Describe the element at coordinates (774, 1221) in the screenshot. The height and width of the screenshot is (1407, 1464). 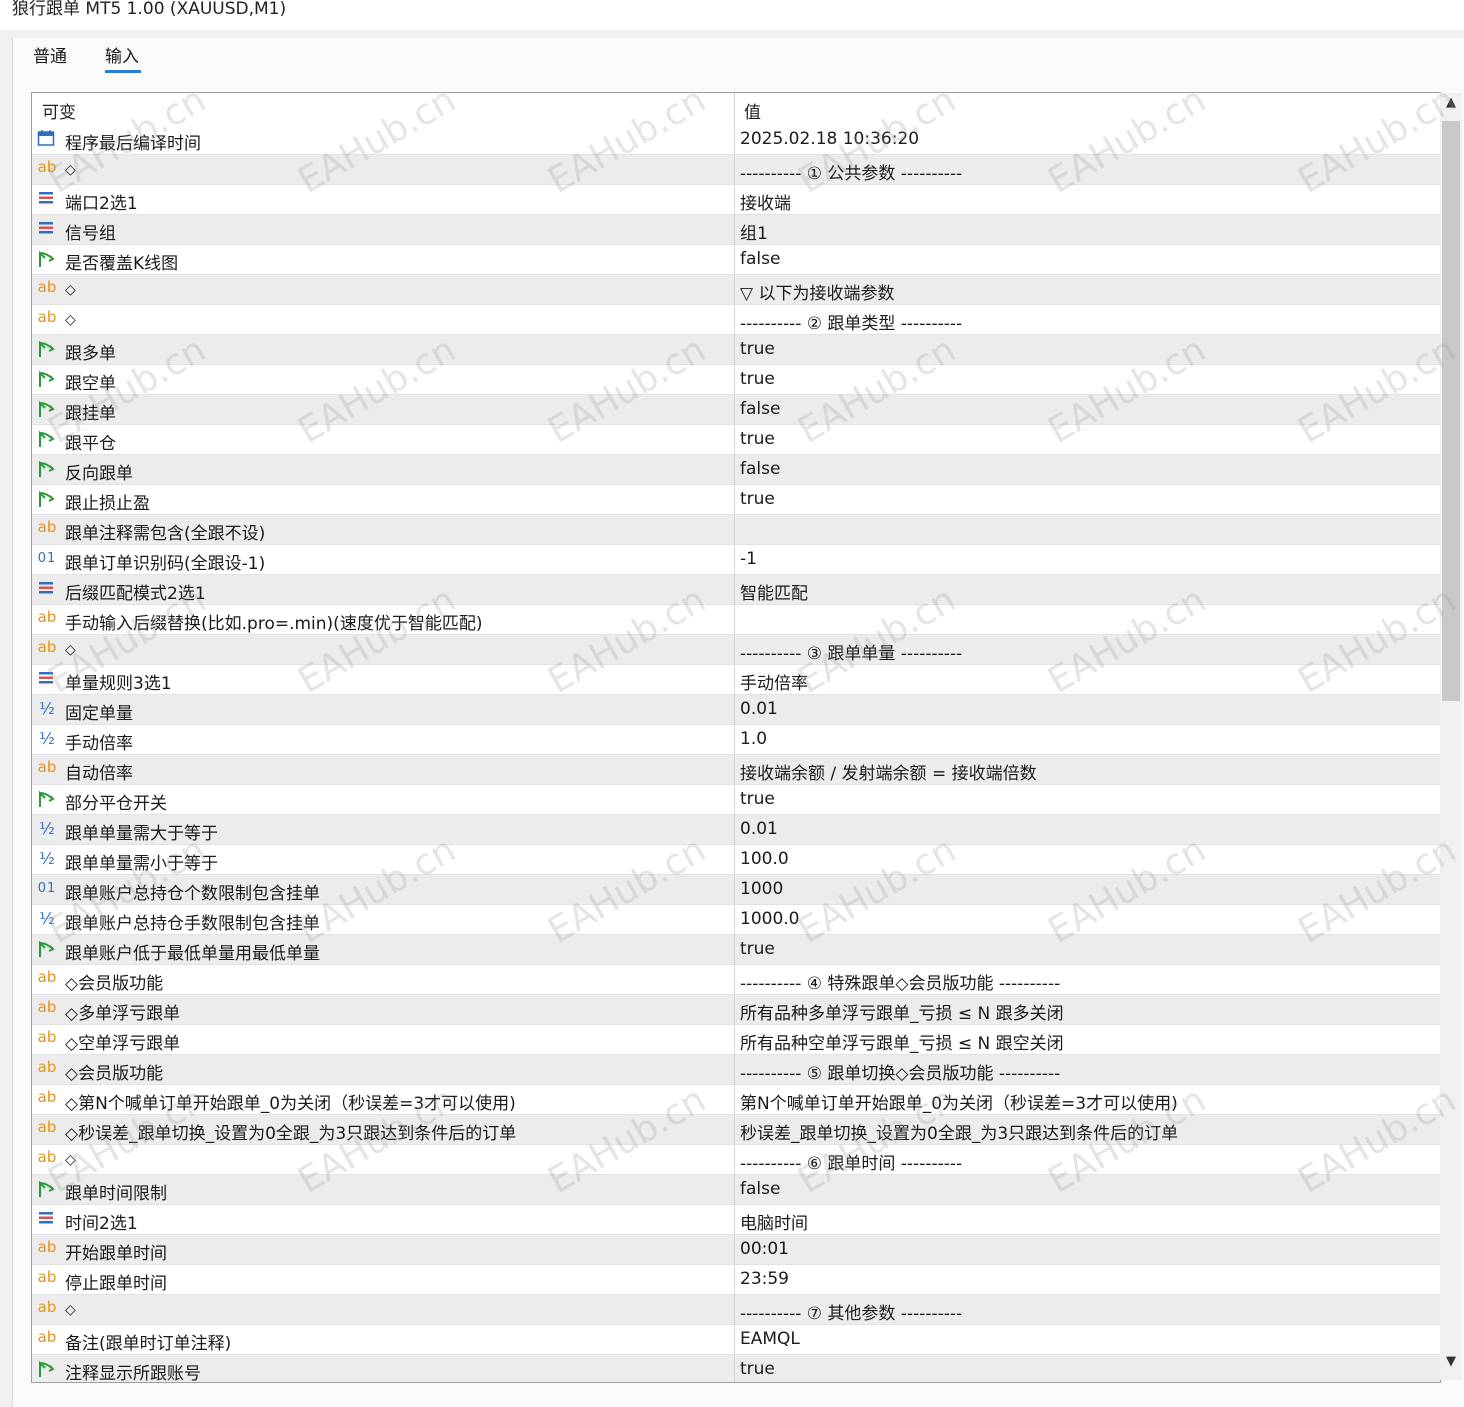
I see `param-value: 电脑时间` at that location.